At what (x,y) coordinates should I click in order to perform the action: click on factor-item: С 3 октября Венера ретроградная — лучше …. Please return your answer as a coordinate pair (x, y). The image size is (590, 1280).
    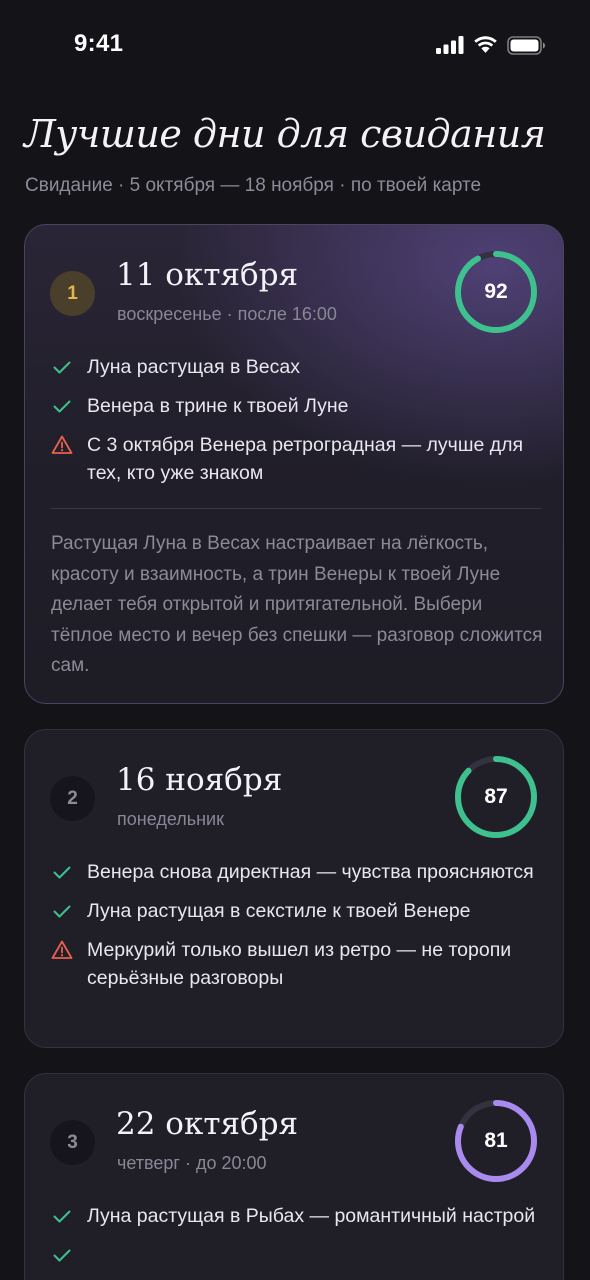
    Looking at the image, I should click on (296, 459).